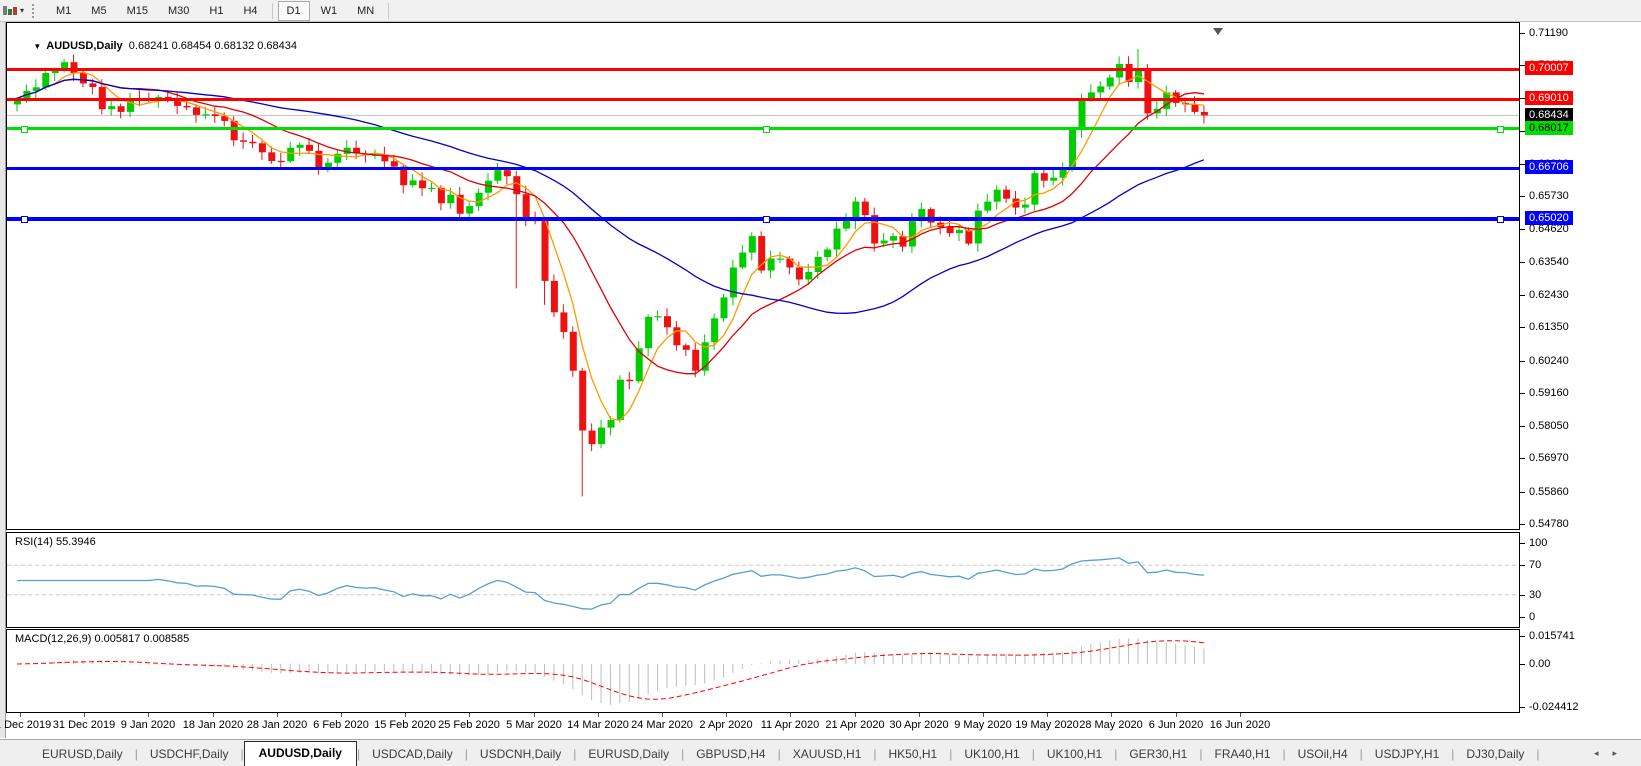  I want to click on timeframe-button-w1: W1, so click(329, 11).